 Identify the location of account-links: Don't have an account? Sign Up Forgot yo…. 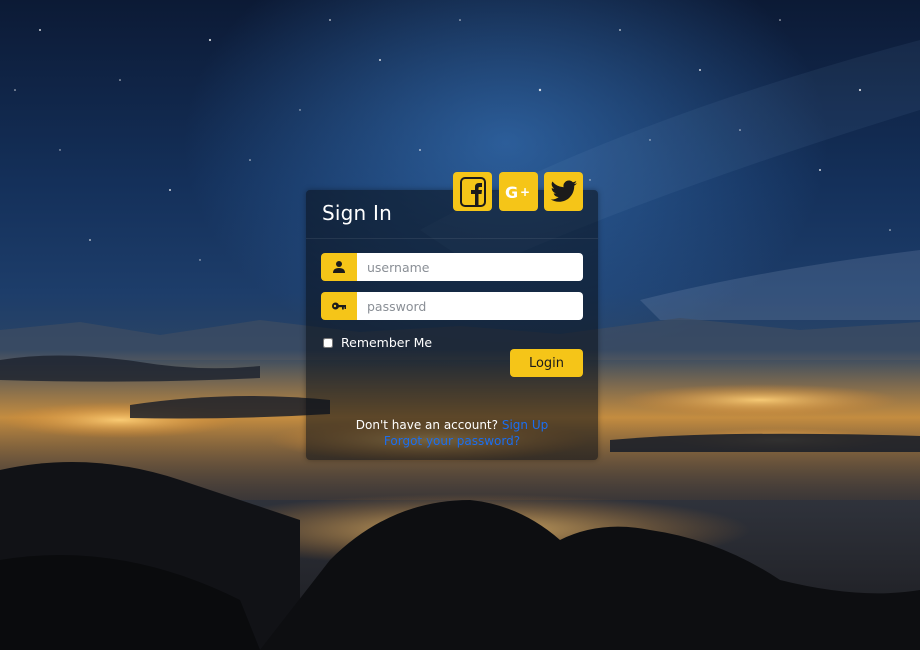
(452, 433).